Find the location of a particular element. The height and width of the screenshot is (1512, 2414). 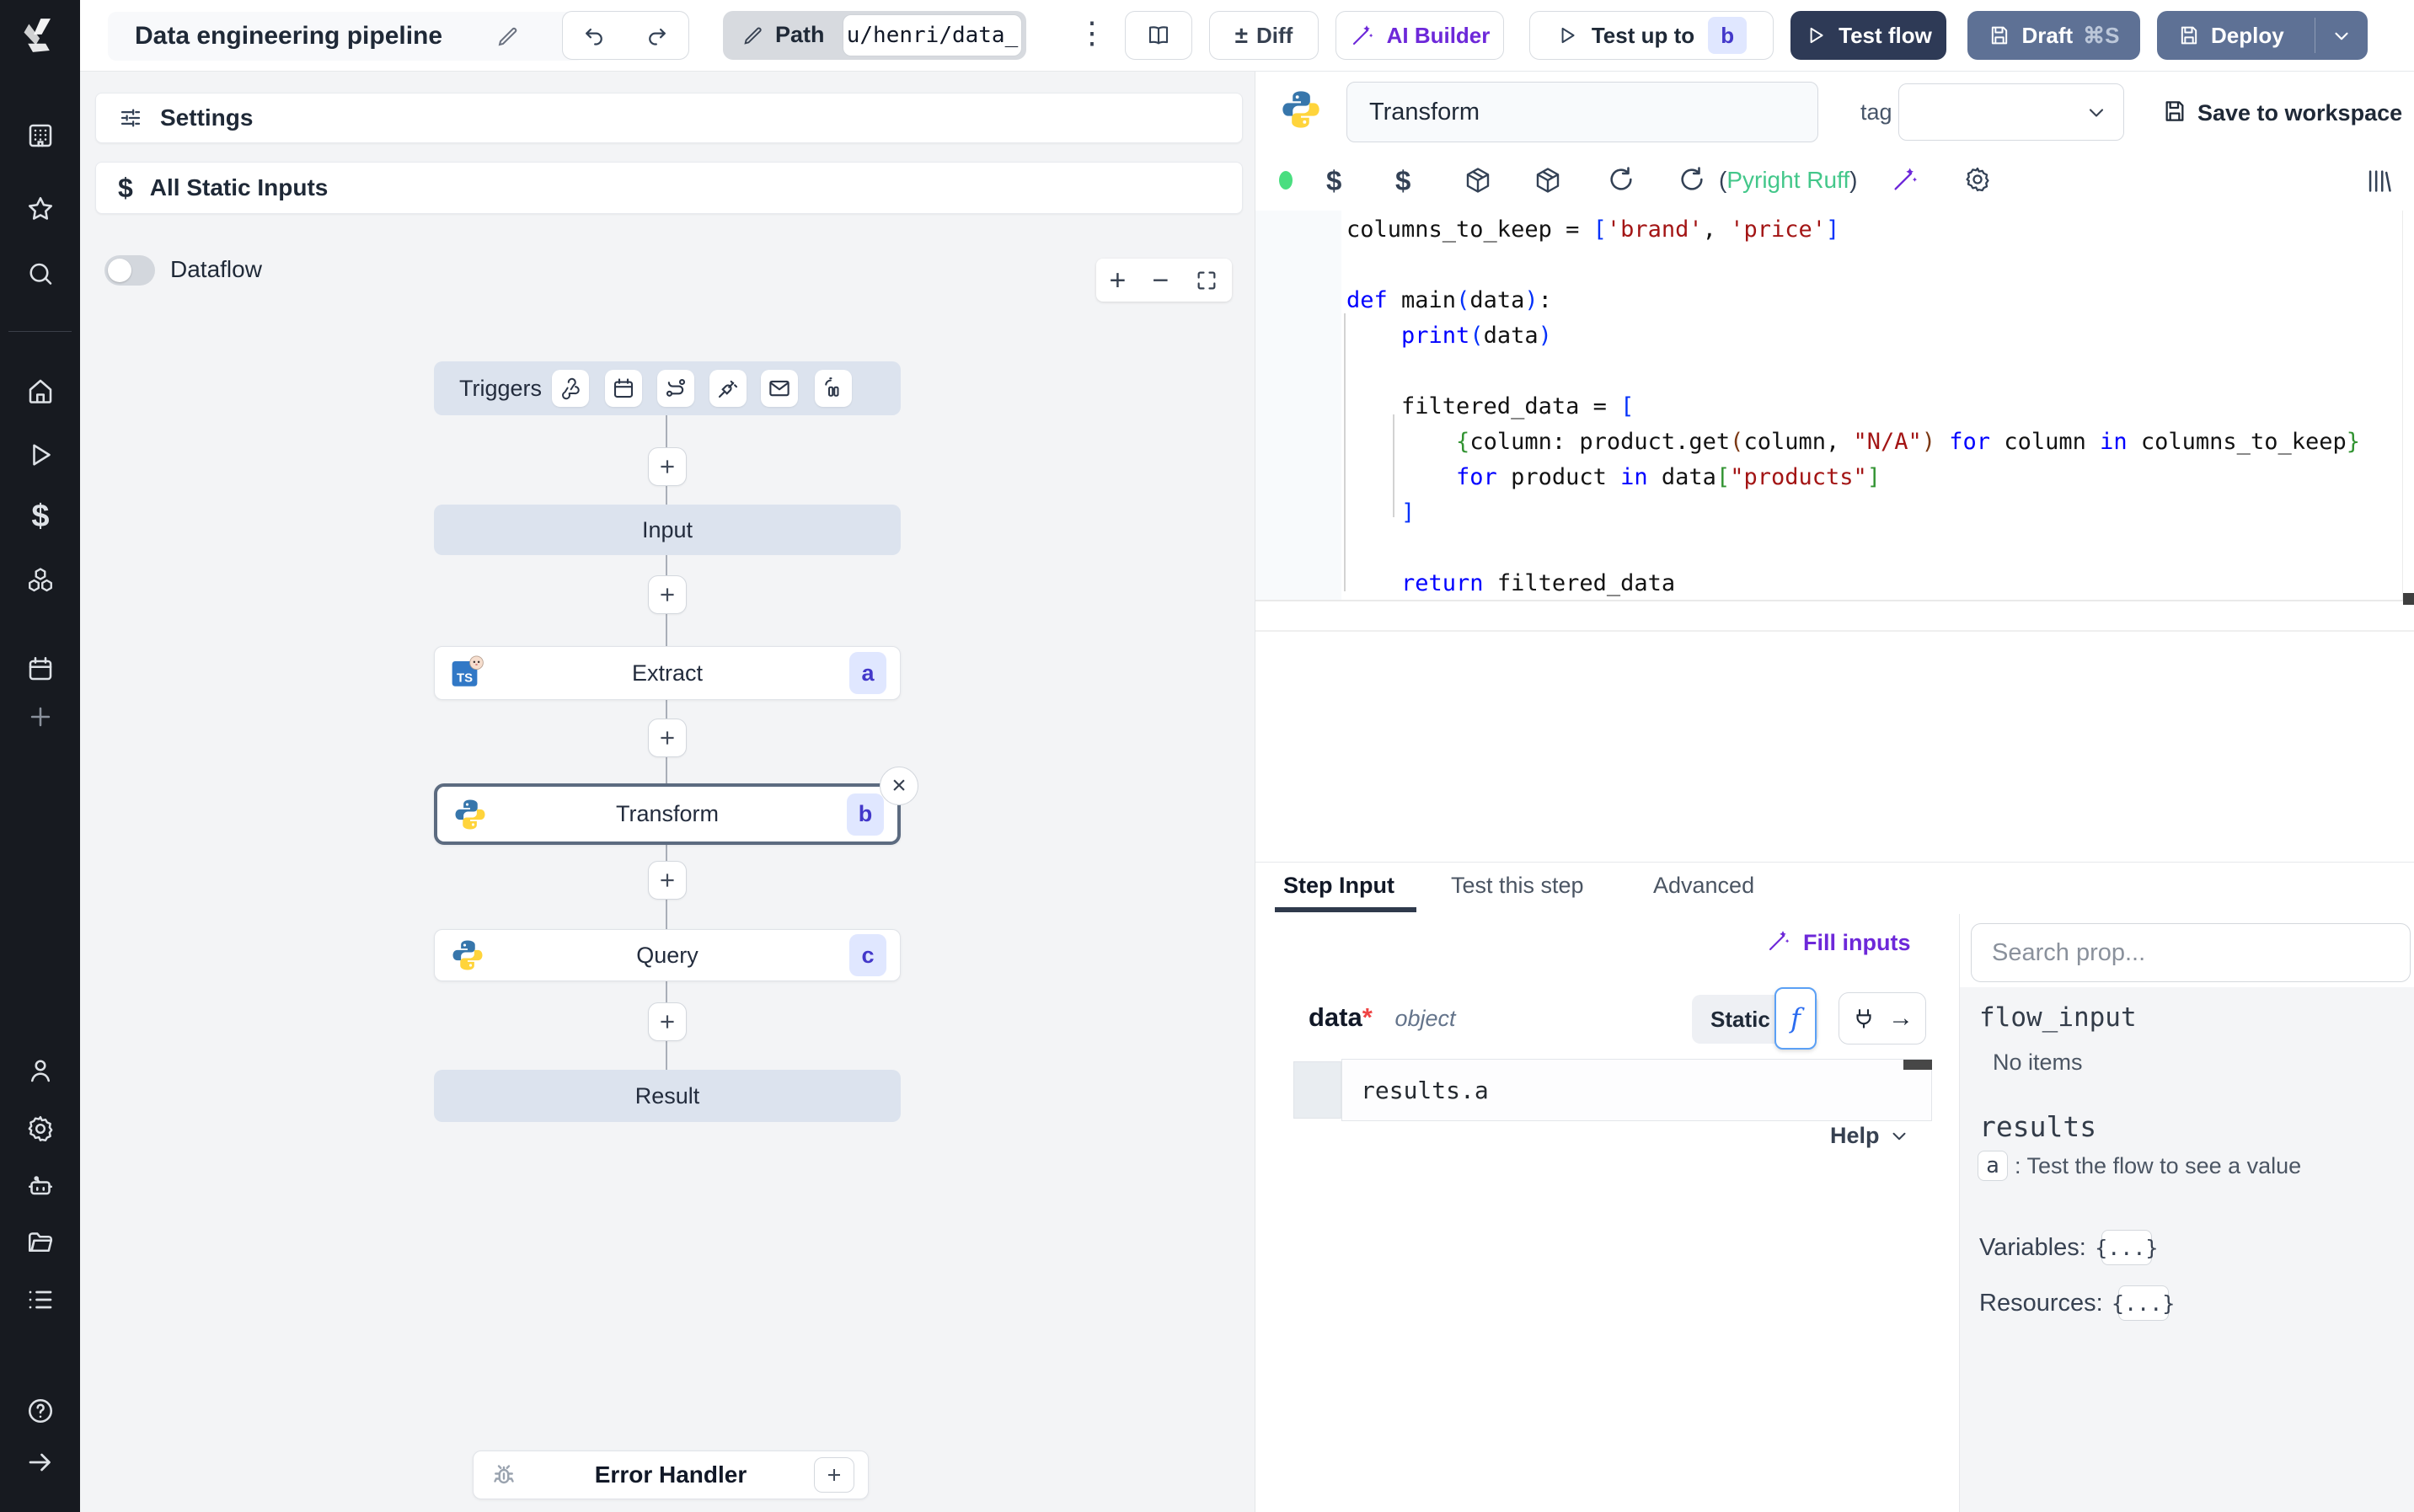

save-icon is located at coordinates (2000, 35).